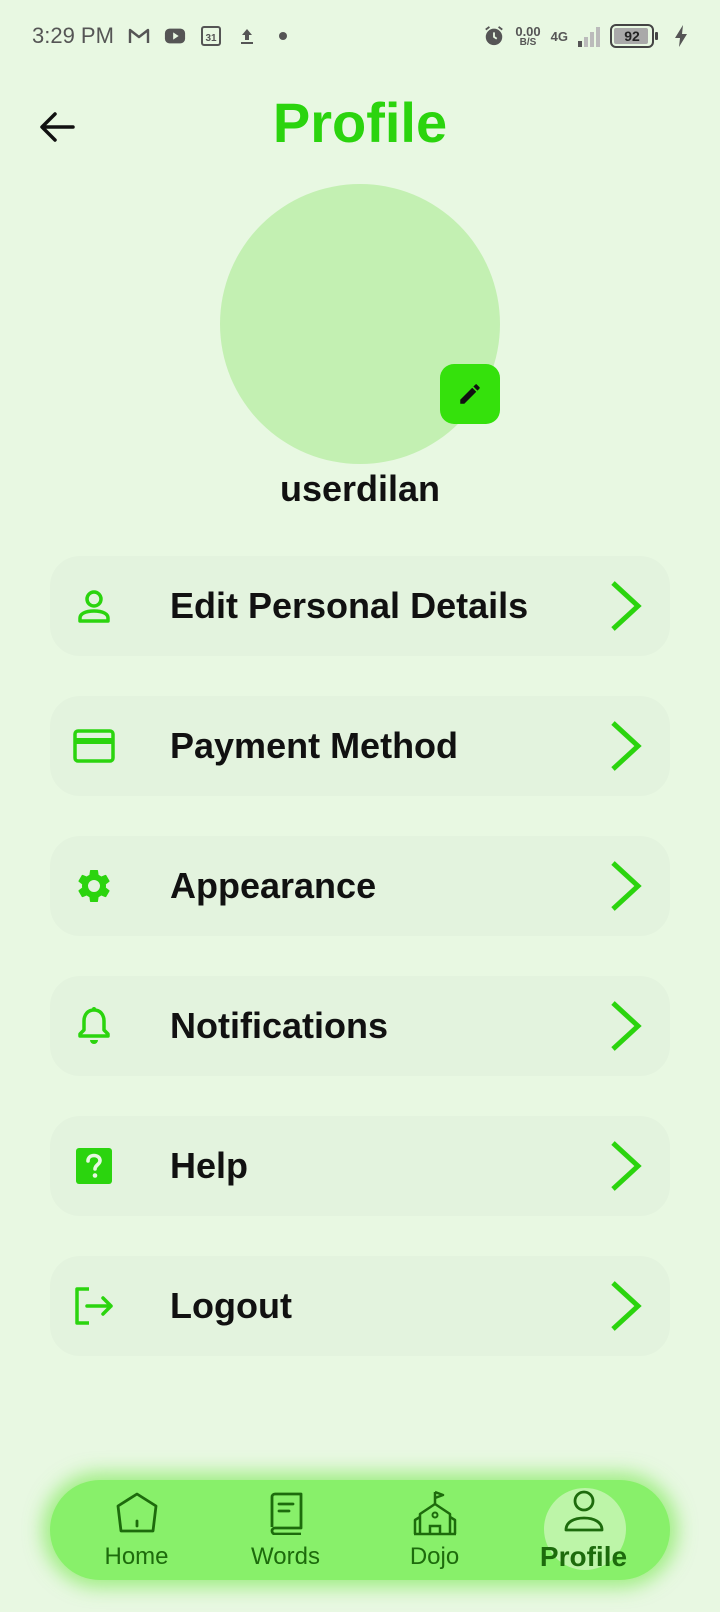 This screenshot has width=720, height=1612. Describe the element at coordinates (434, 1556) in the screenshot. I see `nav-label: Dojo` at that location.